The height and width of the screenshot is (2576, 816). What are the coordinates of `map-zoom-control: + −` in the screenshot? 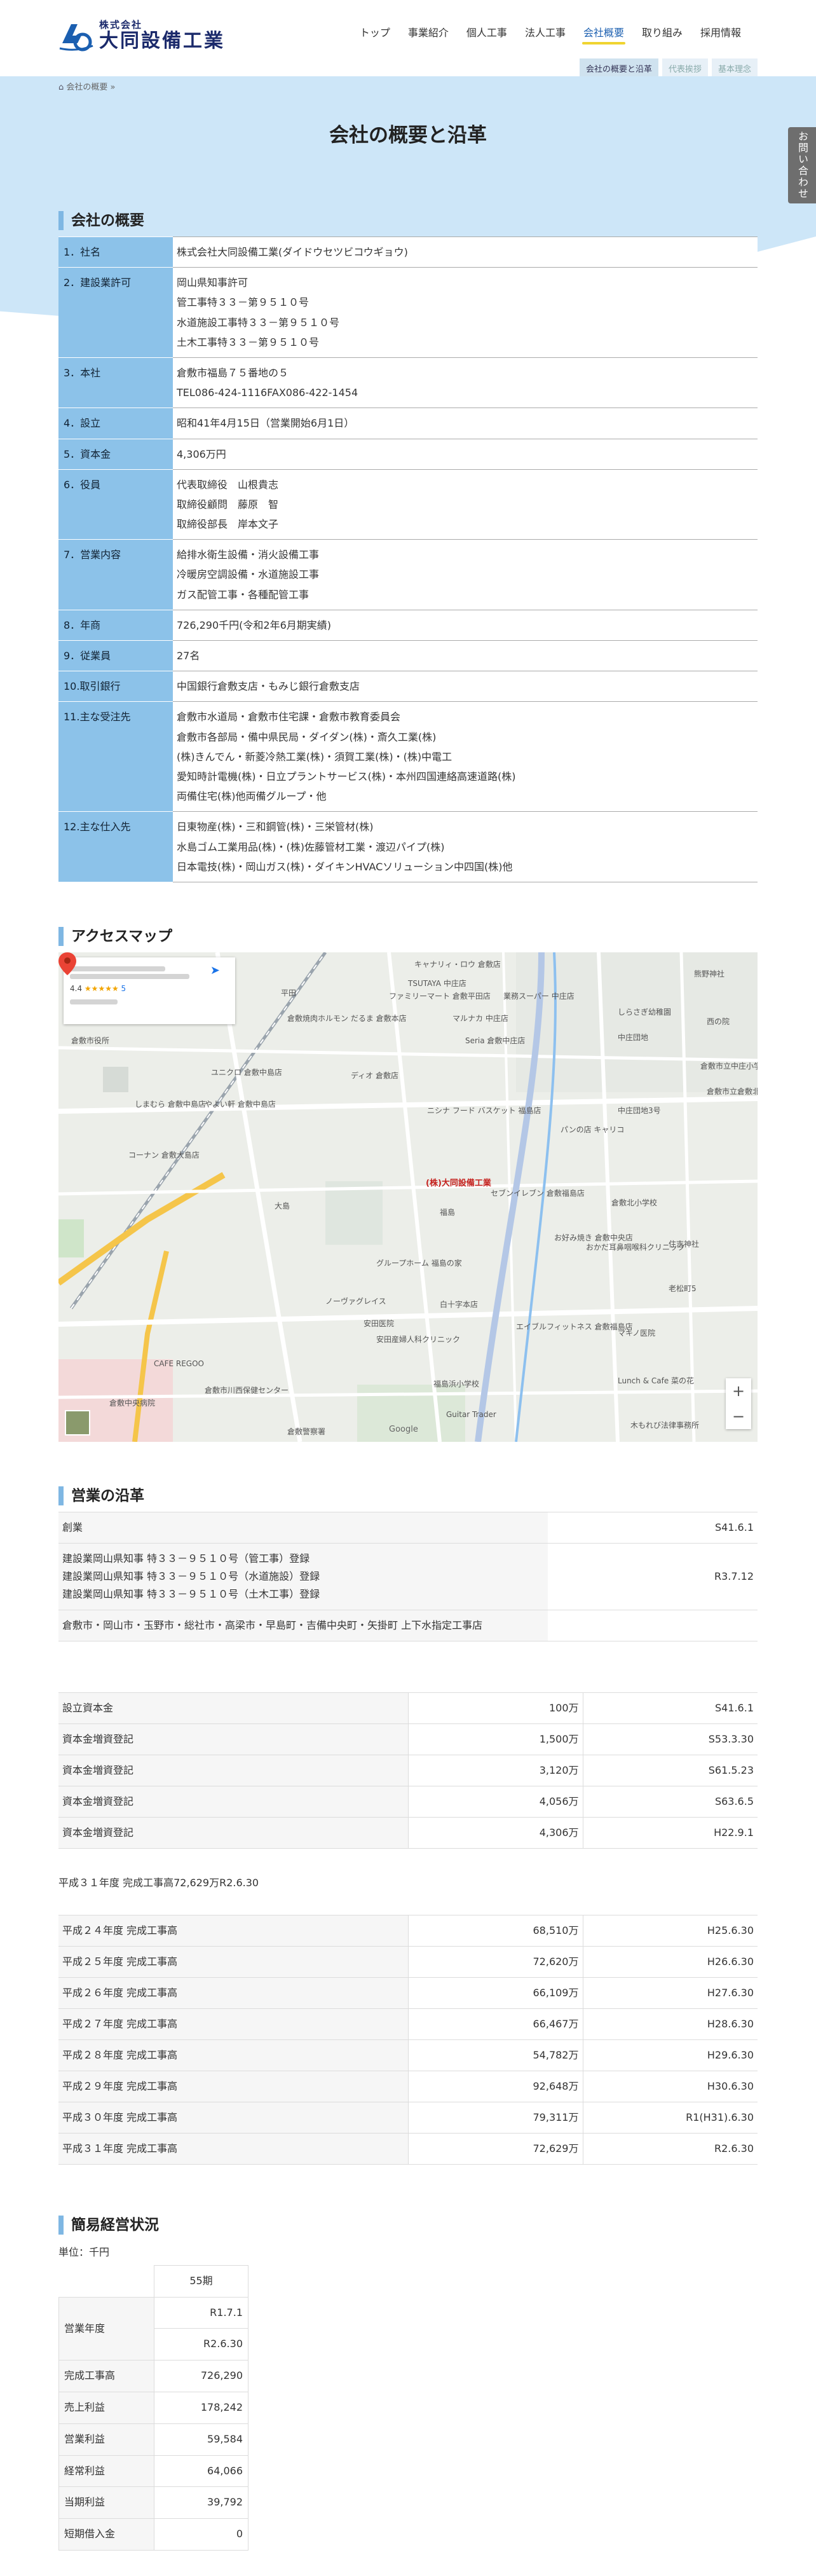 It's located at (738, 1404).